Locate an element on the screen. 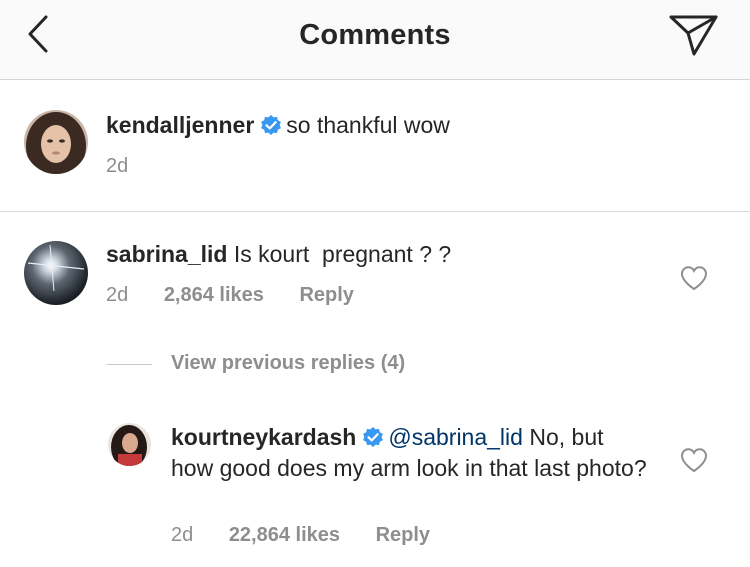  username: kendalljenner is located at coordinates (180, 125).